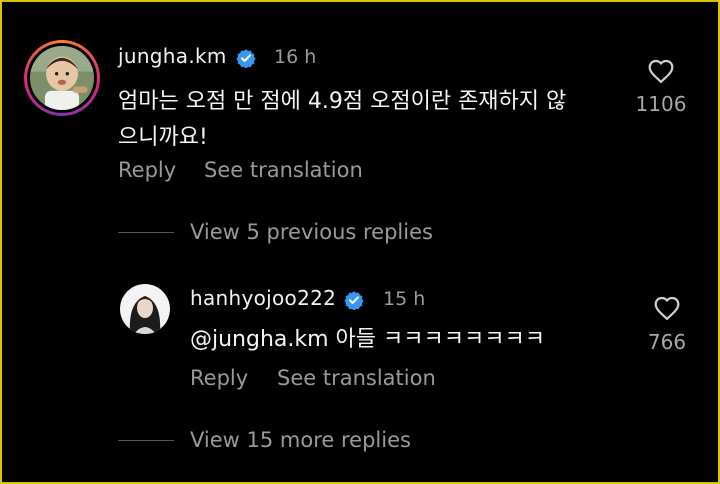  What do you see at coordinates (354, 300) in the screenshot?
I see `verified-badge-icon` at bounding box center [354, 300].